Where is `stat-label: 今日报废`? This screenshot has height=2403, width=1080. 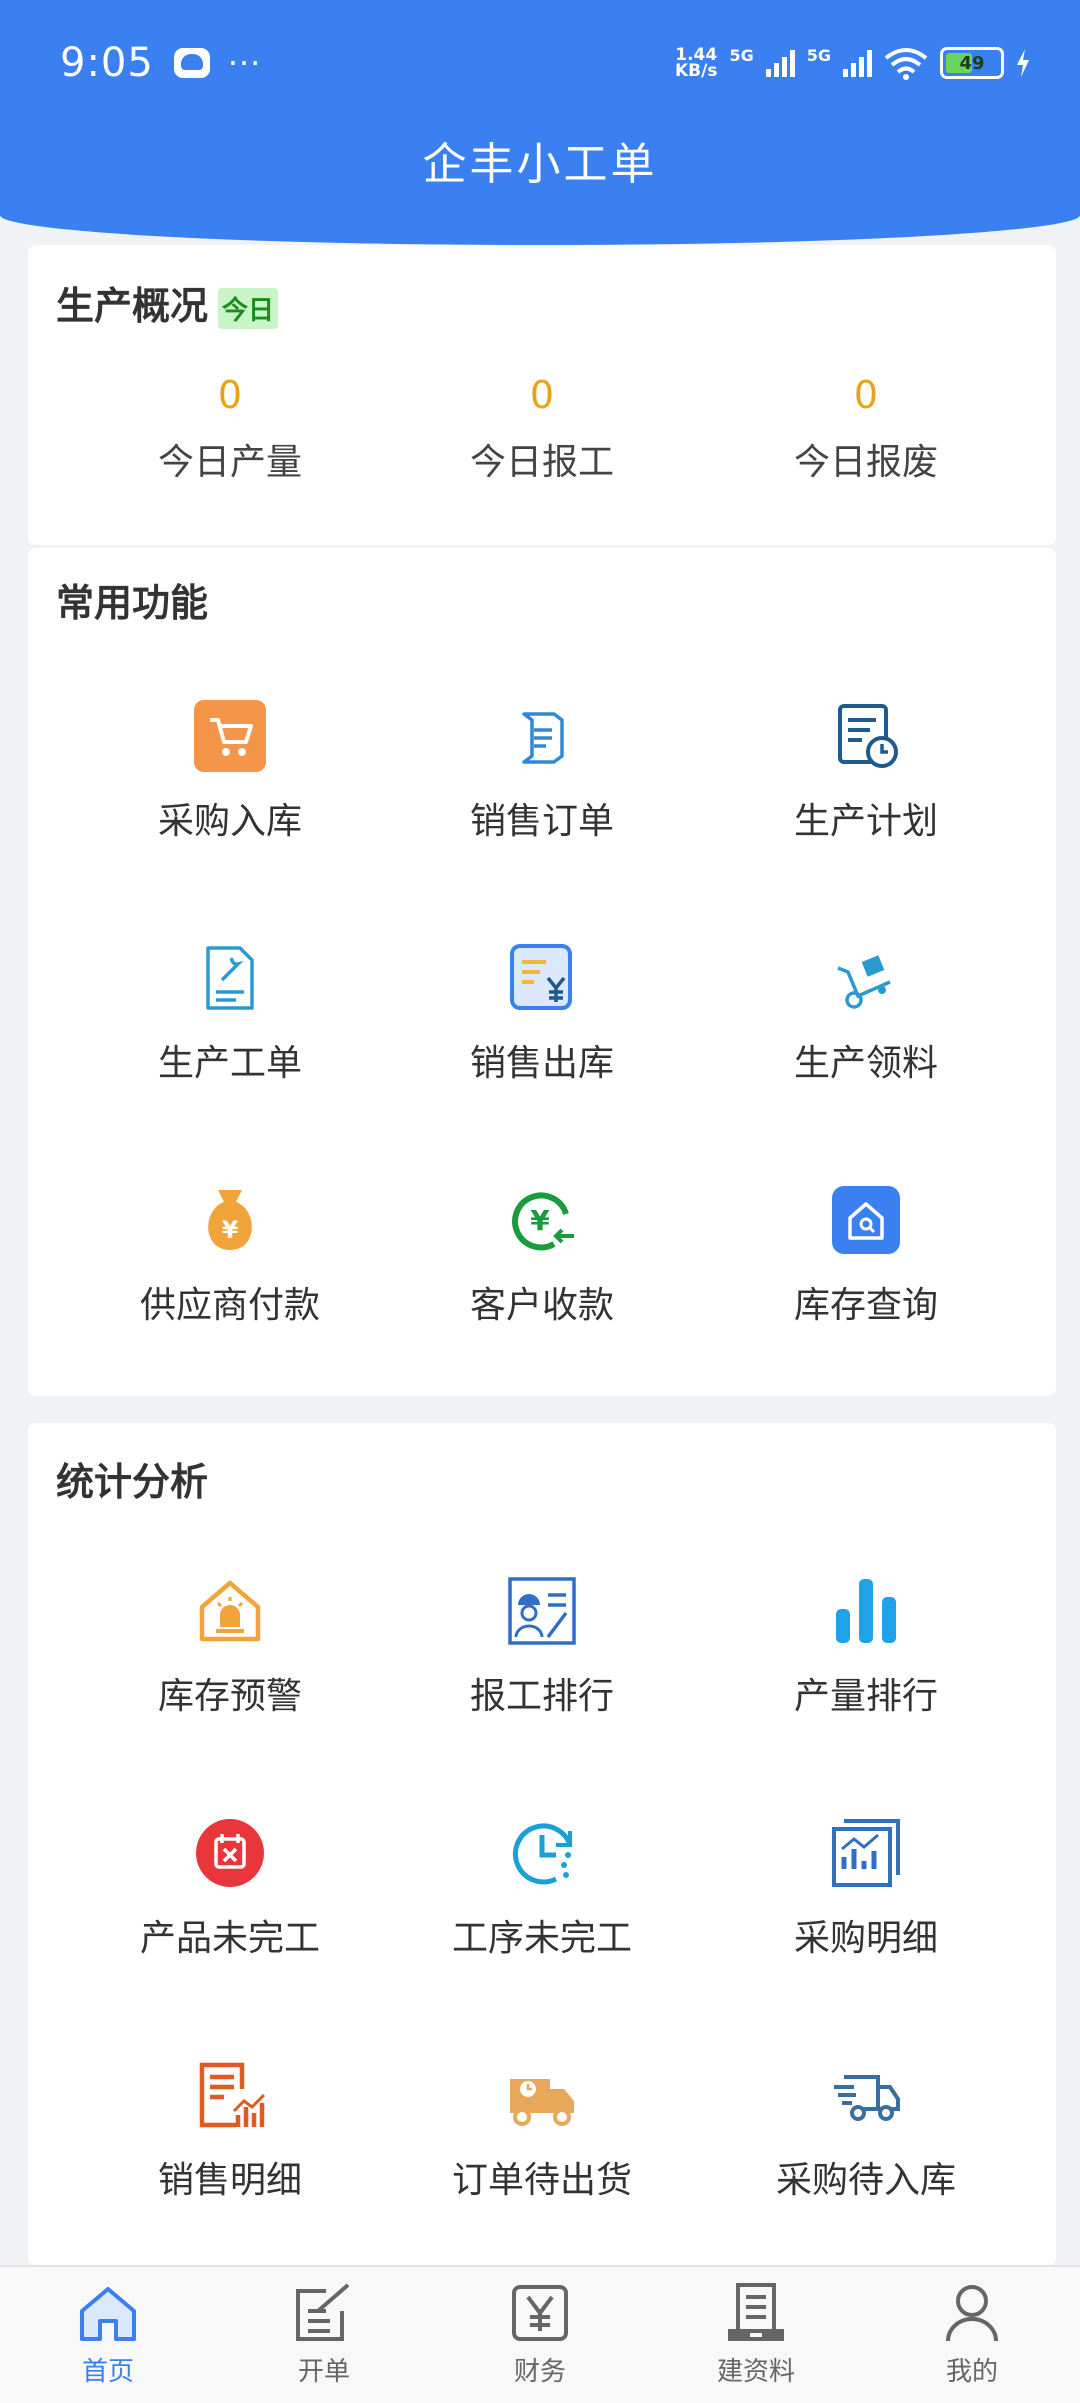
stat-label: 今日报废 is located at coordinates (865, 462).